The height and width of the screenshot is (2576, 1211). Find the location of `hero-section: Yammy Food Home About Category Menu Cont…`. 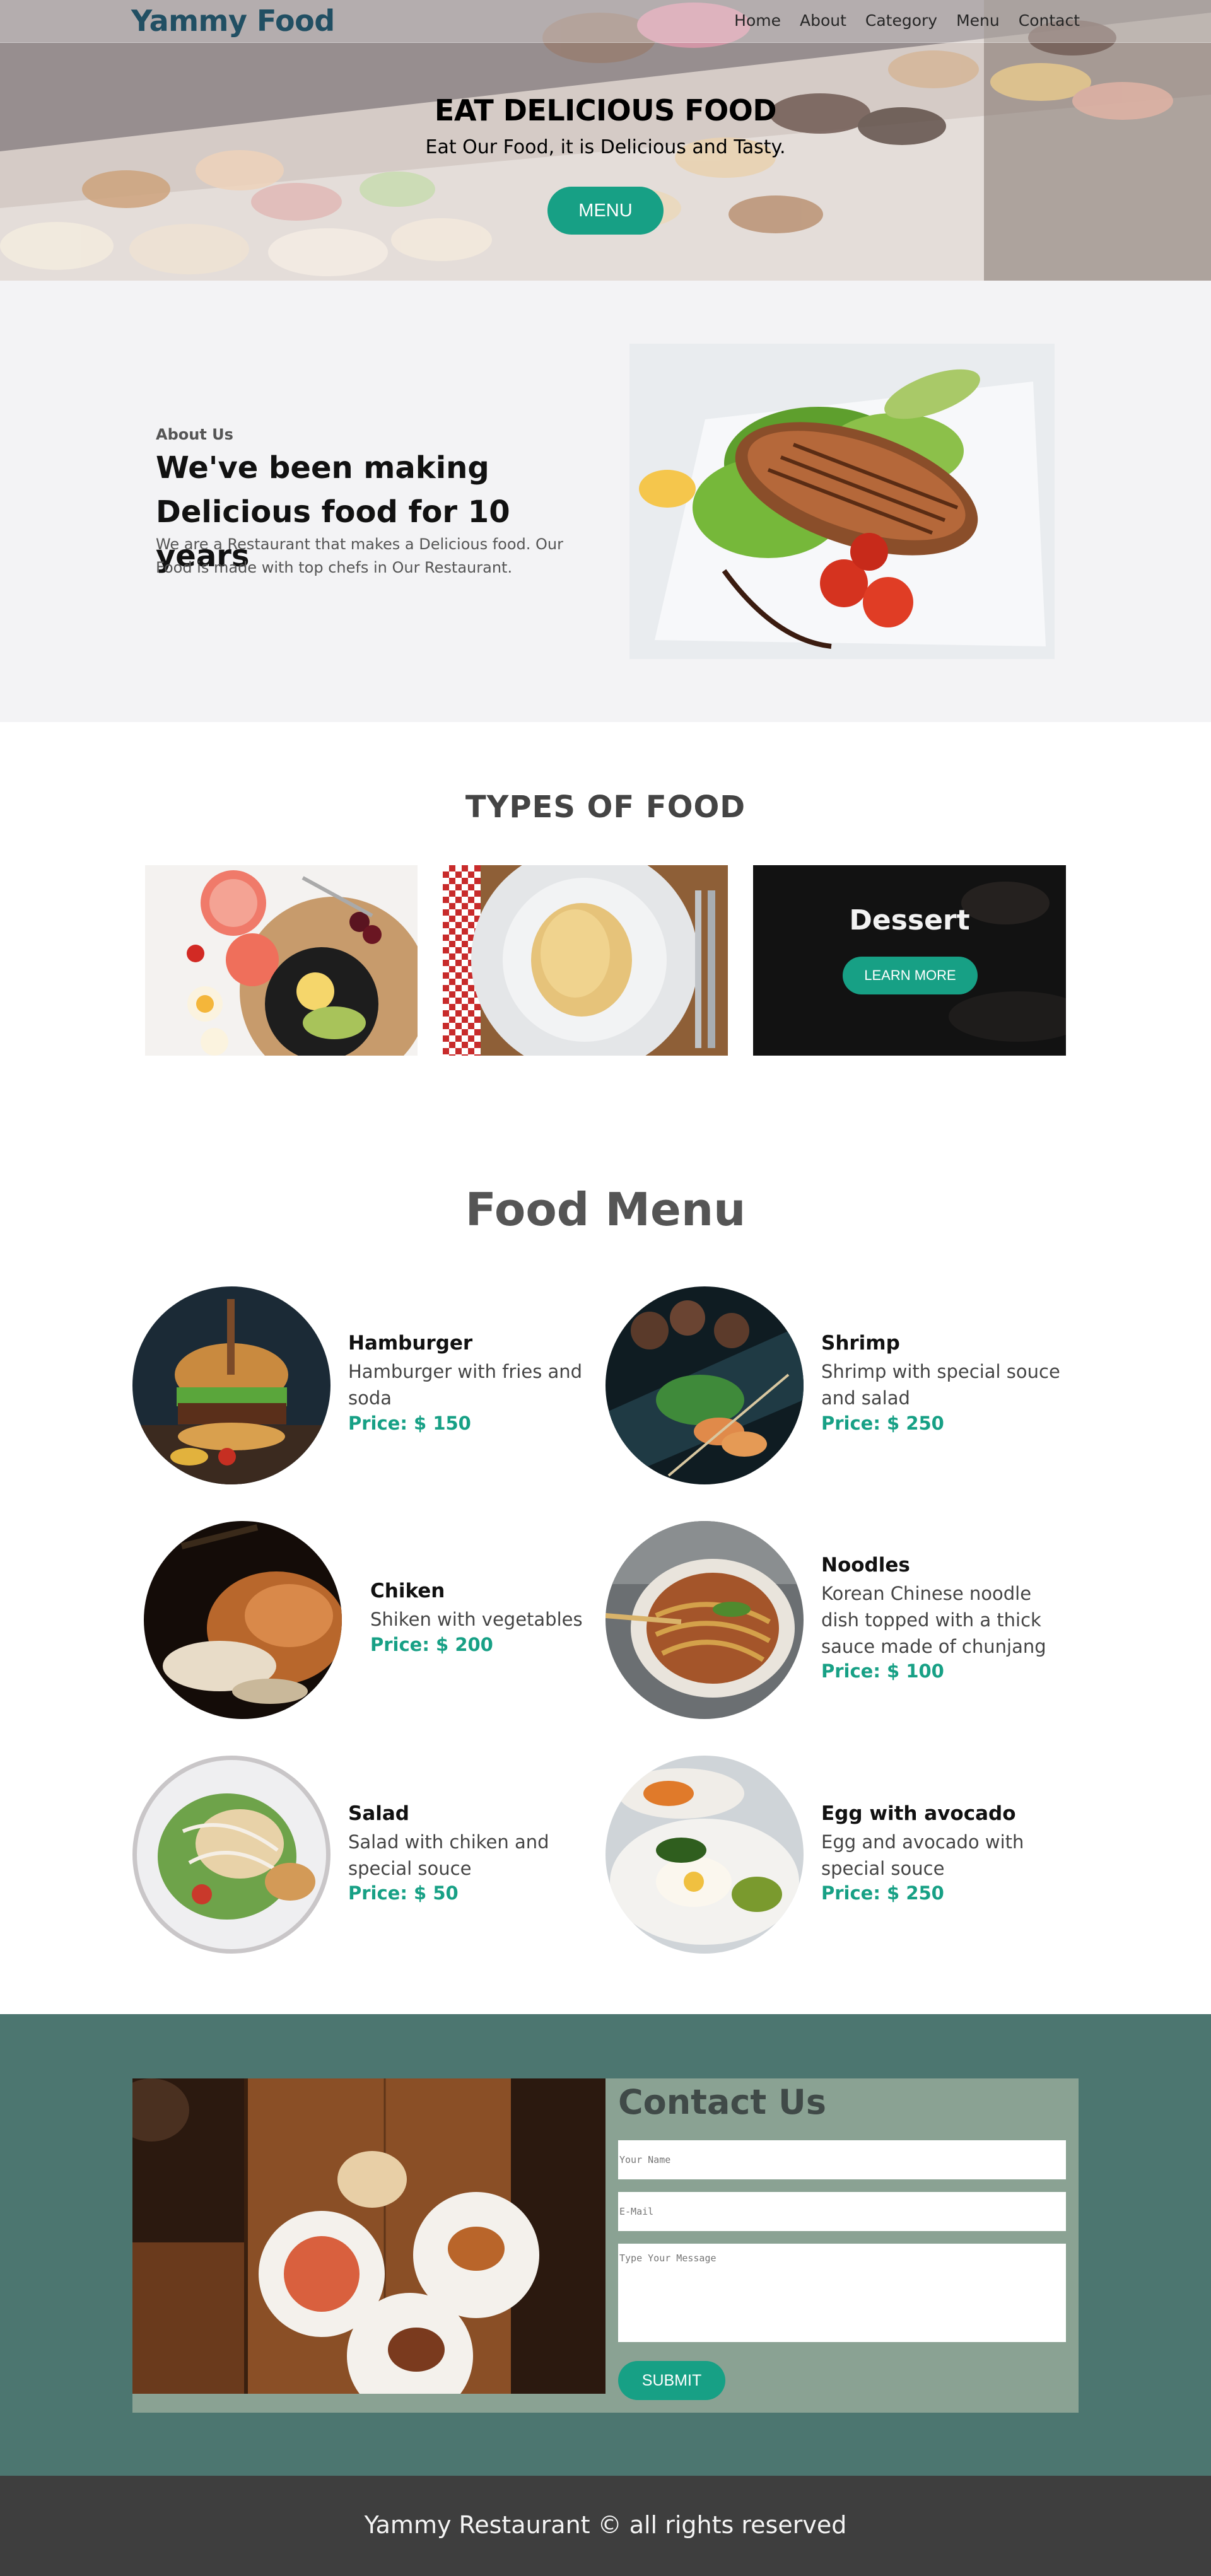

hero-section: Yammy Food Home About Category Menu Cont… is located at coordinates (605, 141).